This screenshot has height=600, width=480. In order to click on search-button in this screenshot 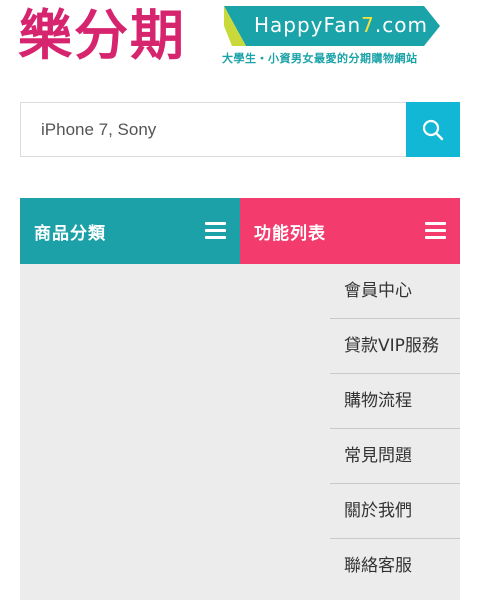, I will do `click(433, 129)`.